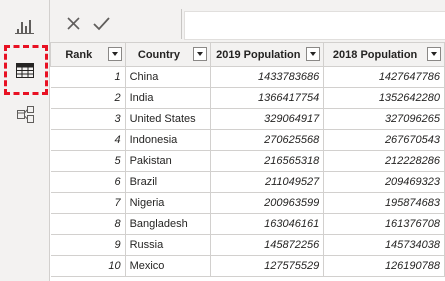 This screenshot has width=445, height=281. I want to click on table-row: 4 Indonesia 270625568 267670543, so click(247, 140).